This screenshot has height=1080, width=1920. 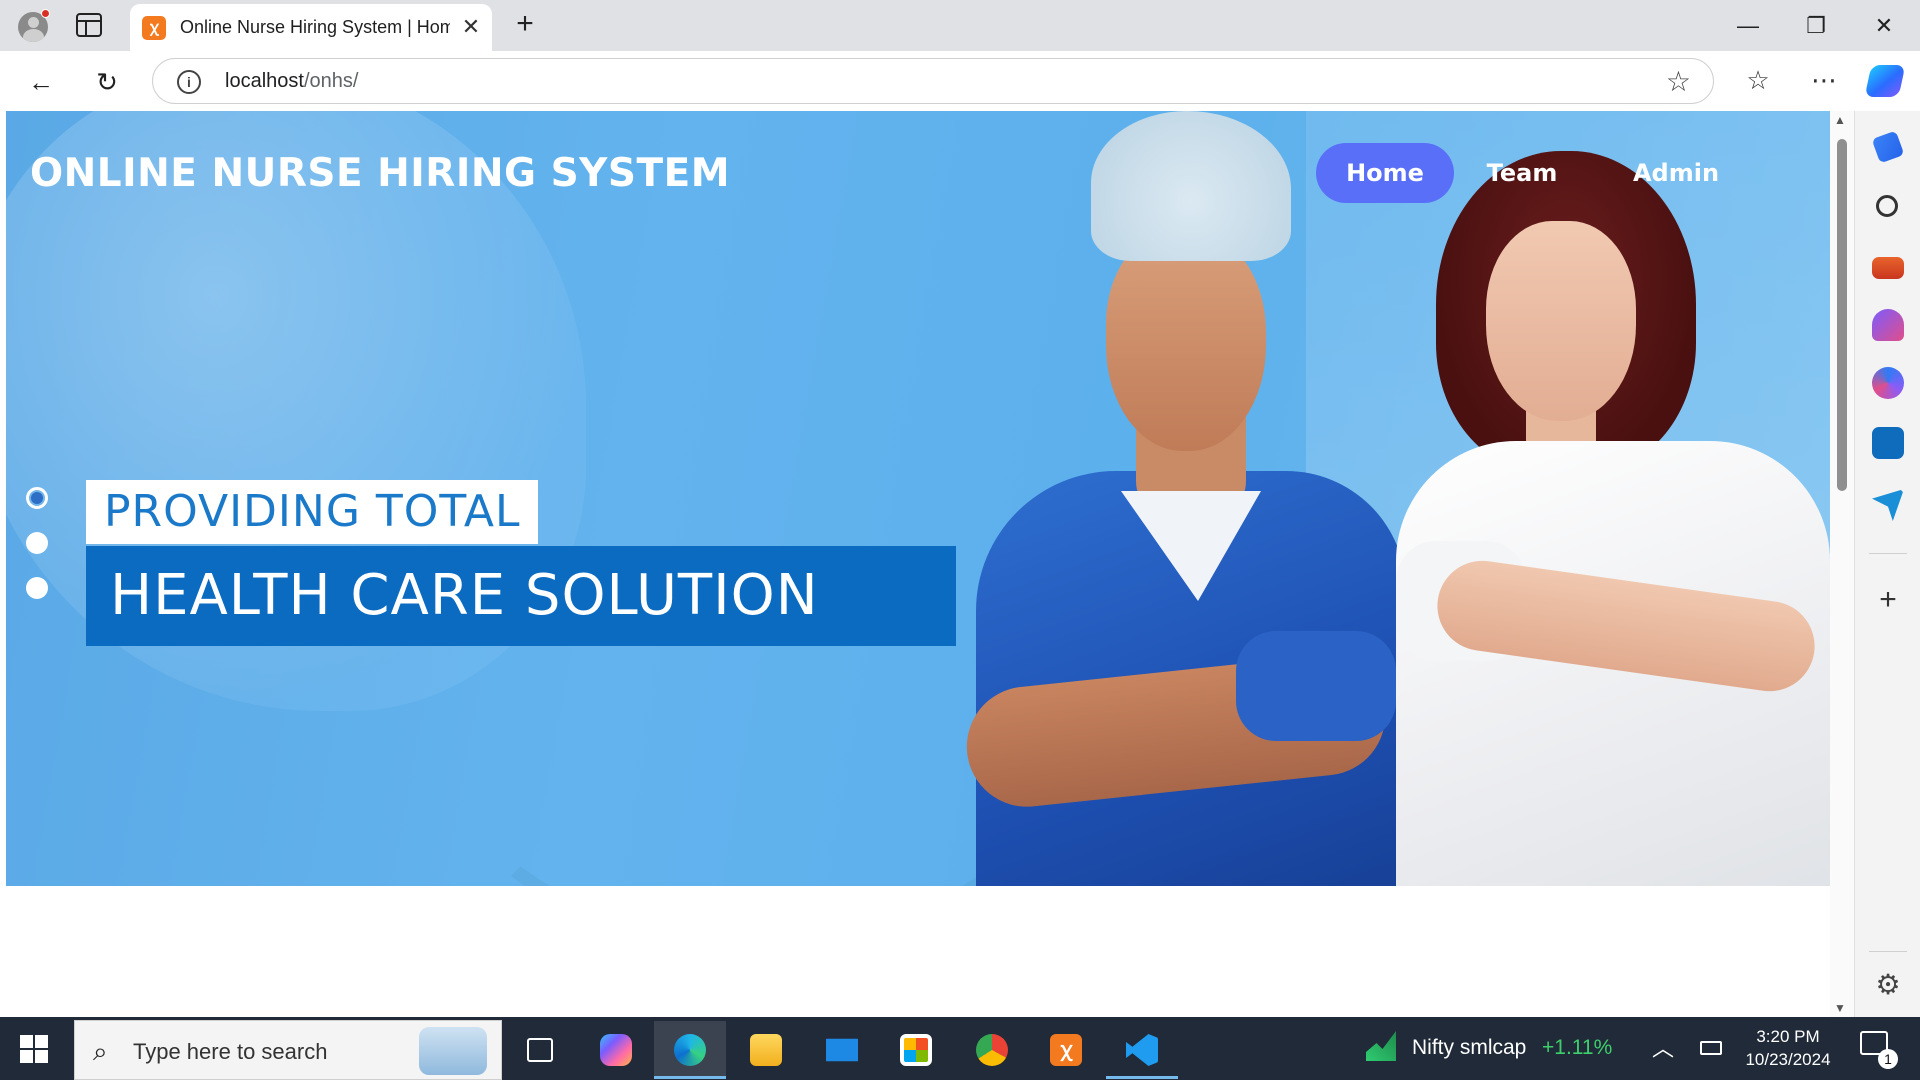 What do you see at coordinates (154, 28) in the screenshot?
I see `xampp-favicon-icon: ꭓ` at bounding box center [154, 28].